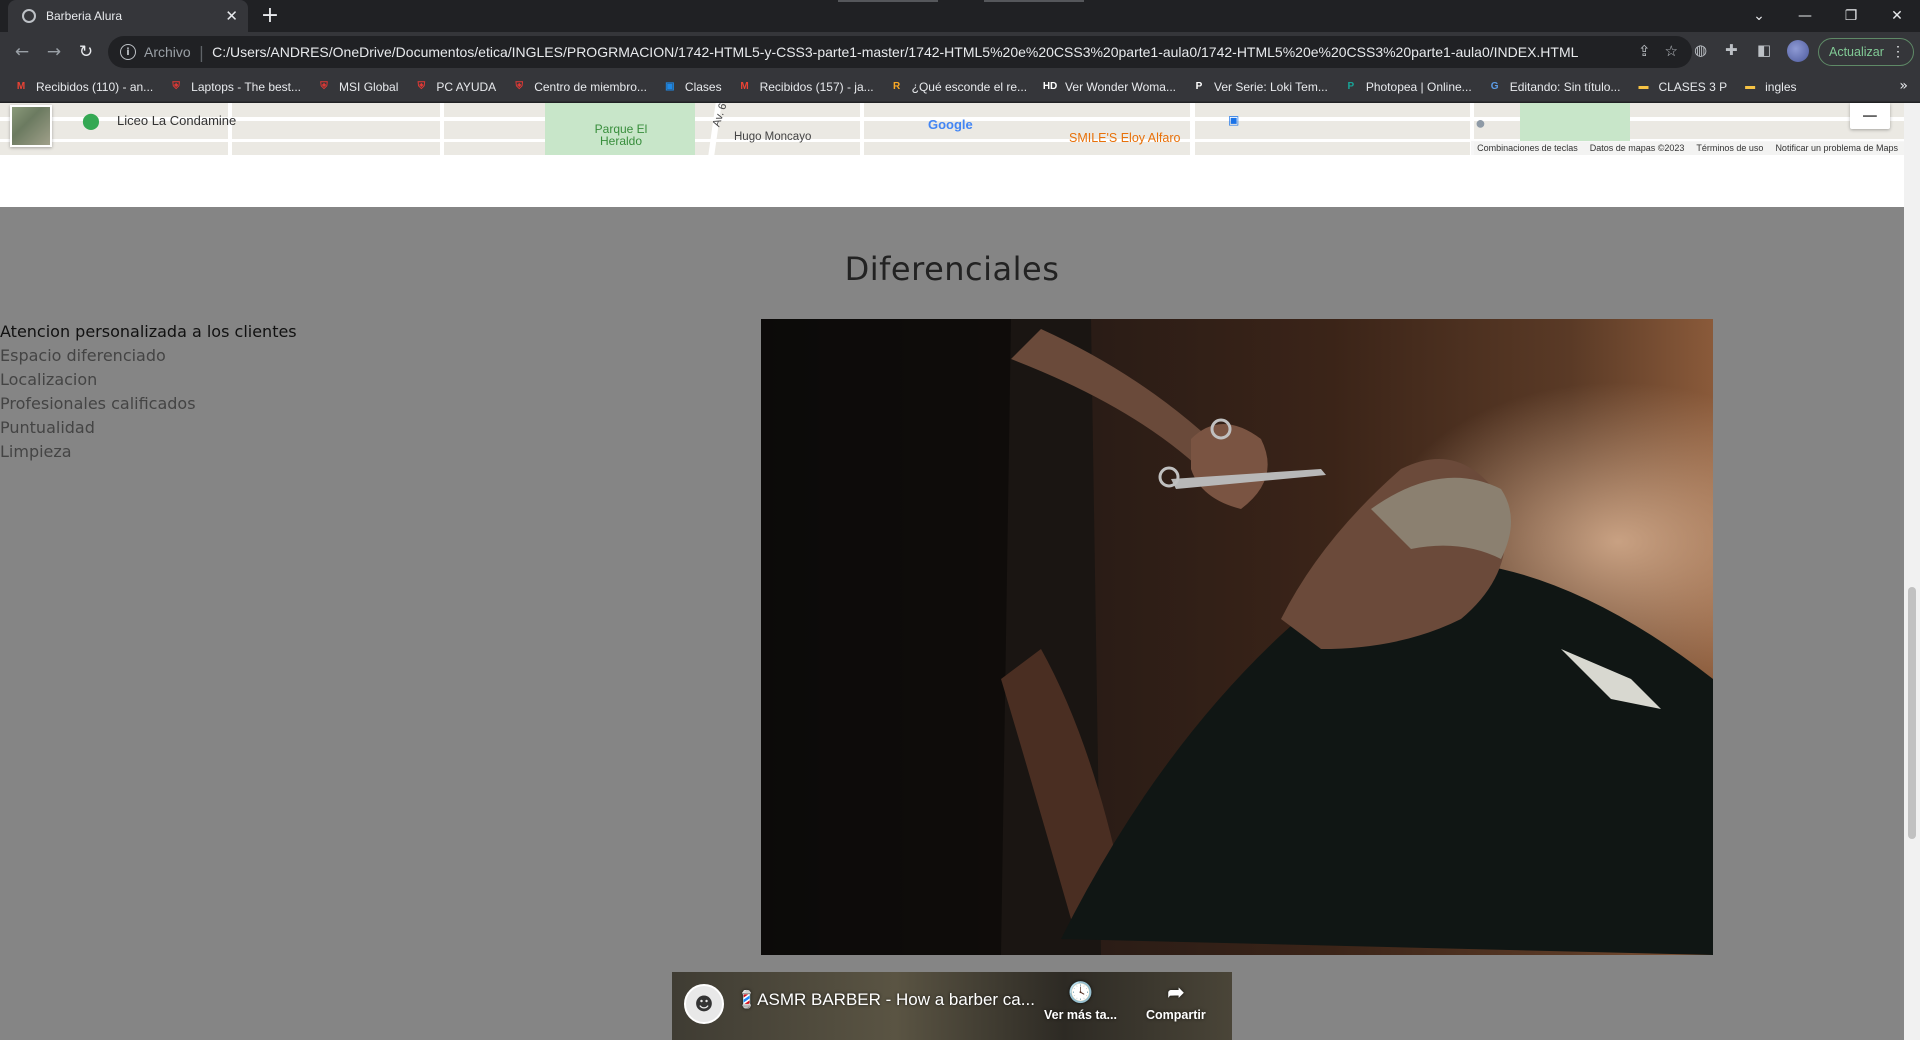 Image resolution: width=1920 pixels, height=1040 pixels. Describe the element at coordinates (167, 52) in the screenshot. I see `scheme-label: Archivo` at that location.